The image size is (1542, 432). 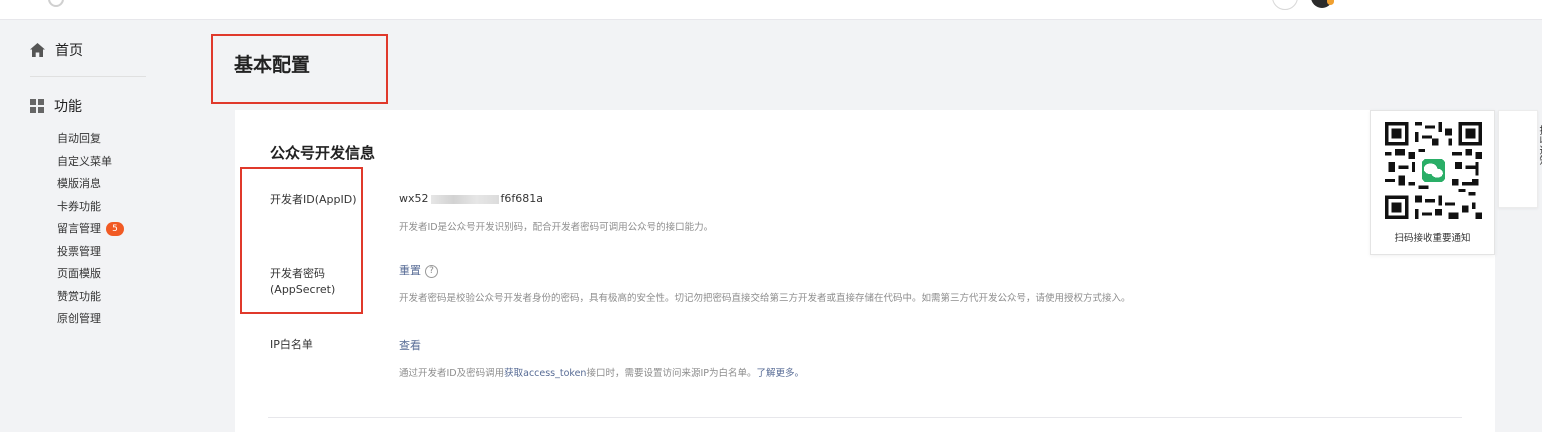 I want to click on sidebar-item-cards: 卡券功能, so click(x=90, y=207).